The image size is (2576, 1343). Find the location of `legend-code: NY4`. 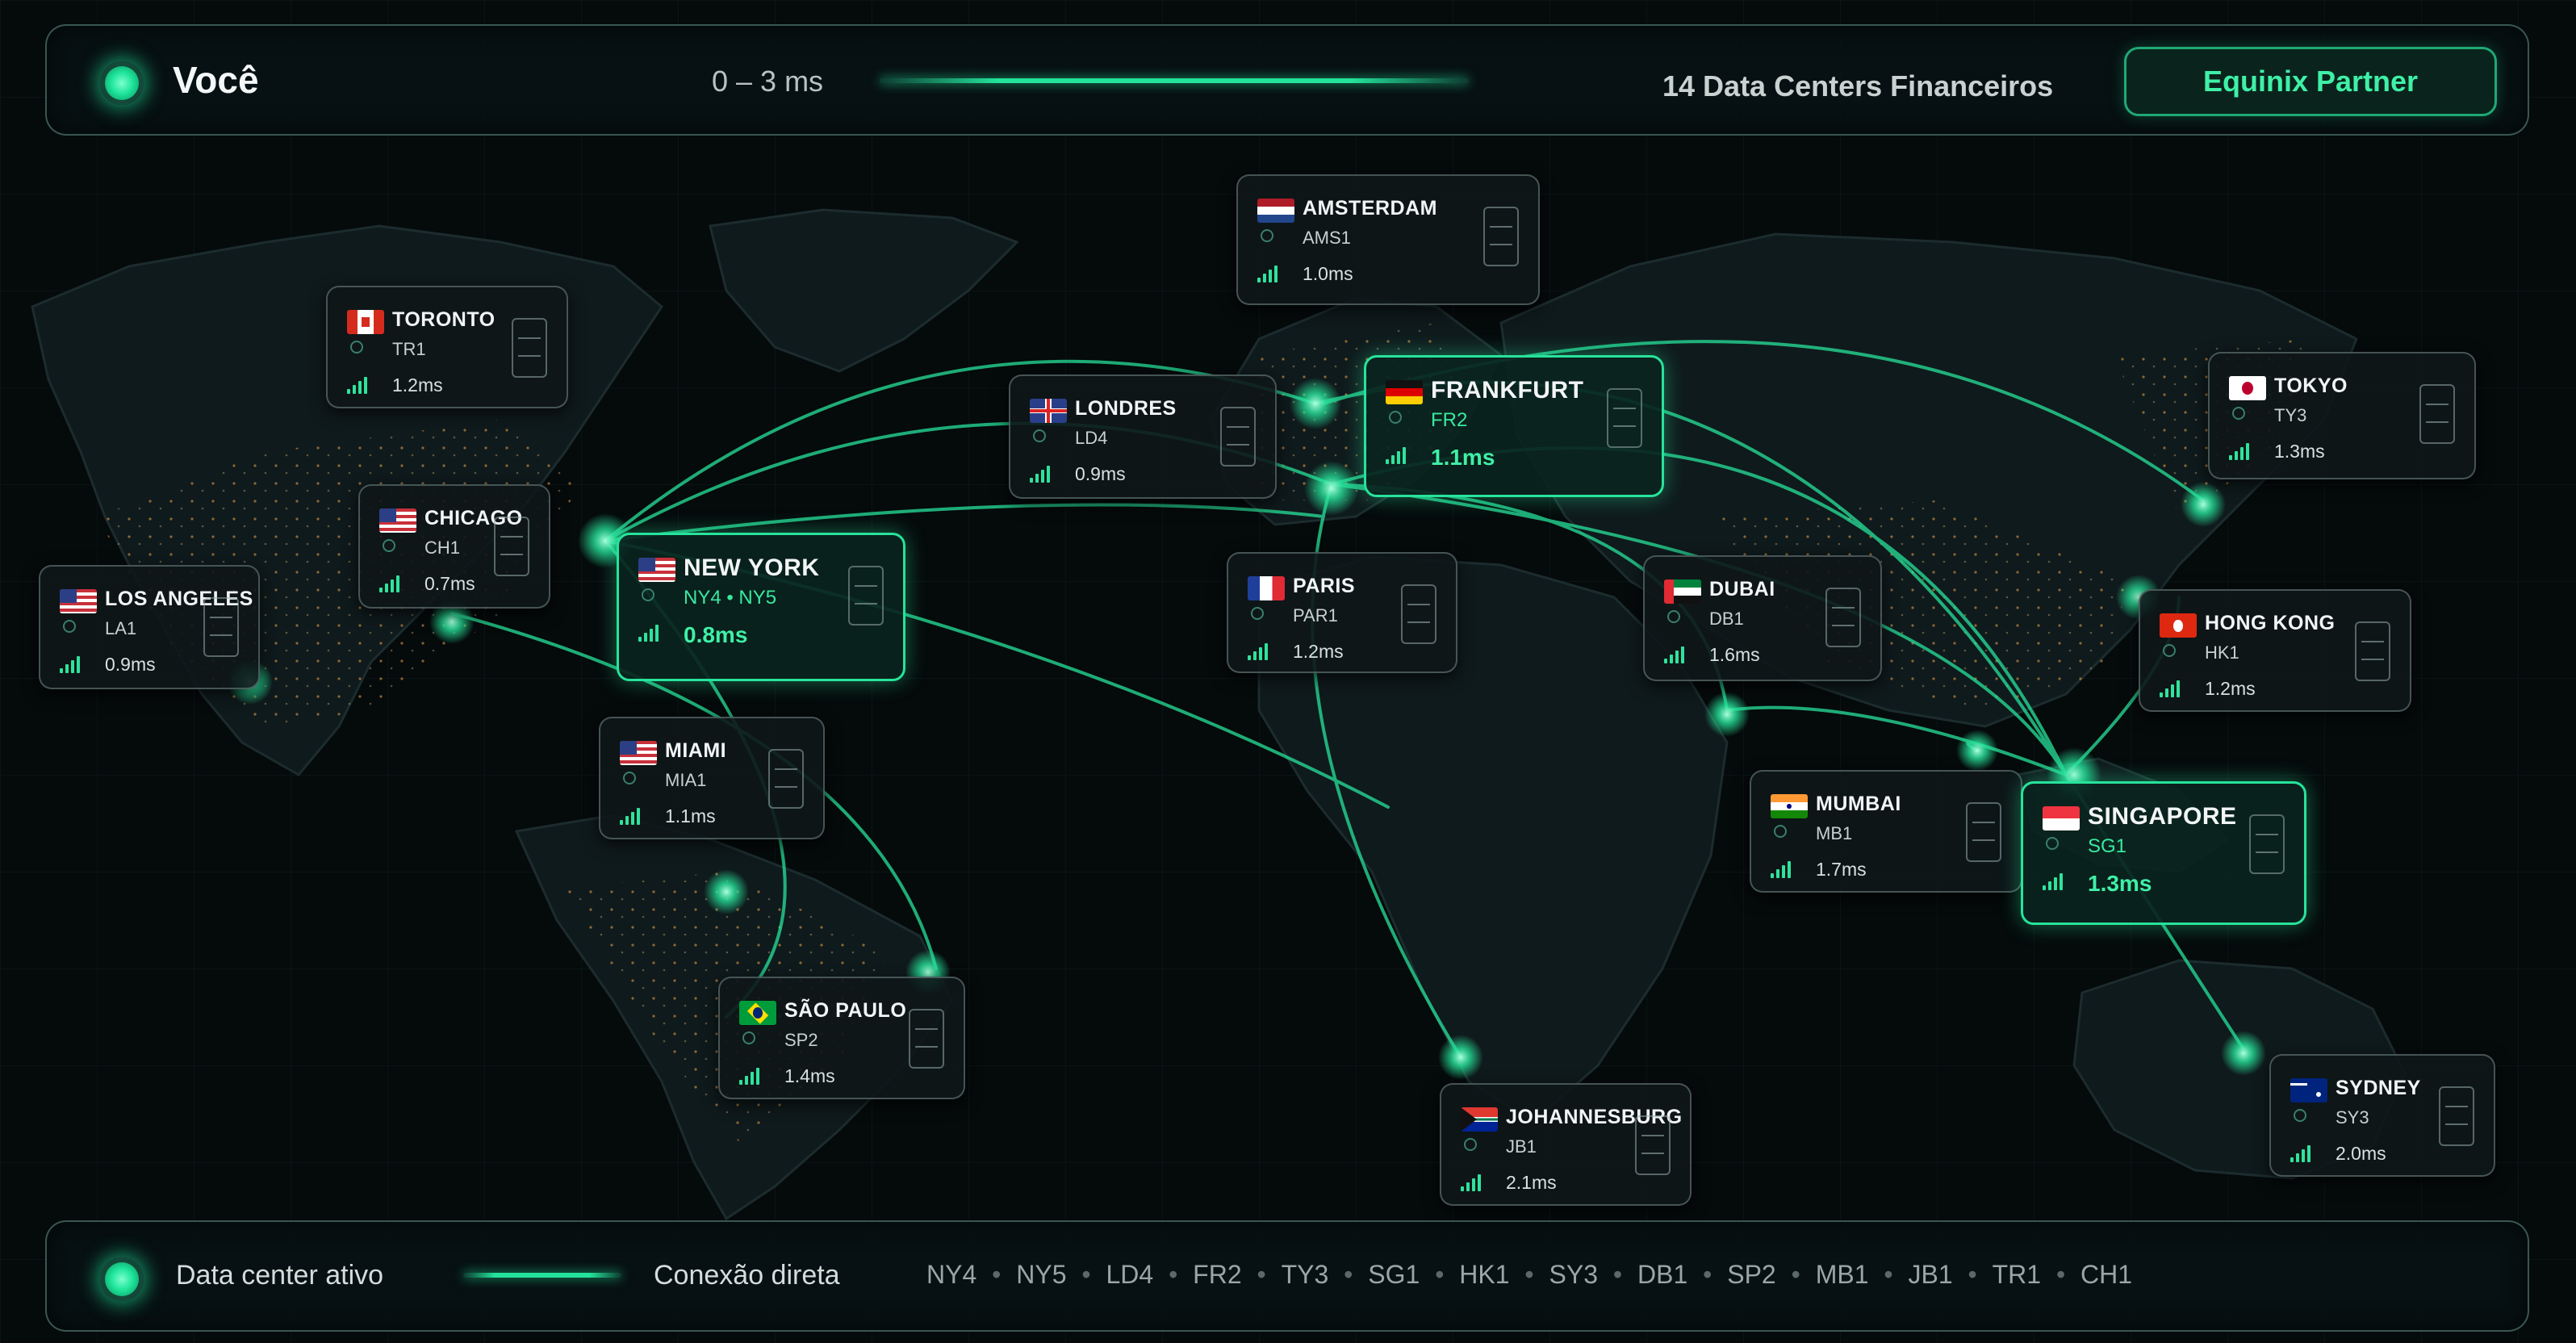

legend-code: NY4 is located at coordinates (951, 1274).